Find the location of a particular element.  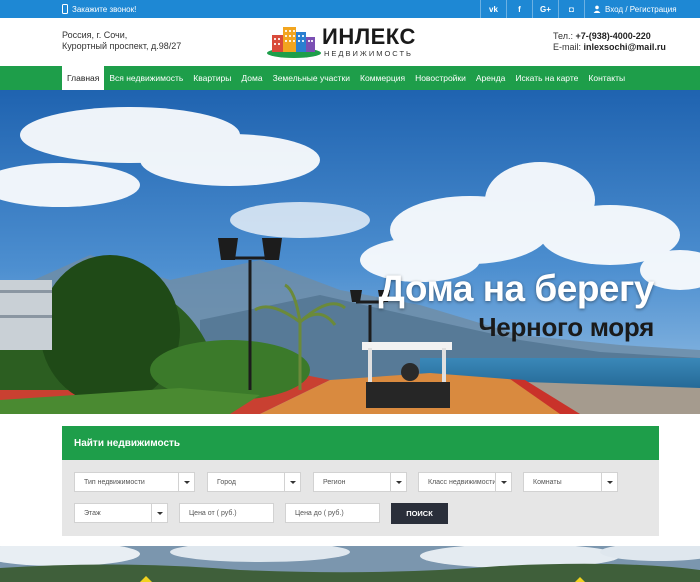

address-line-1: Россия, г. Сочи, is located at coordinates (95, 35).